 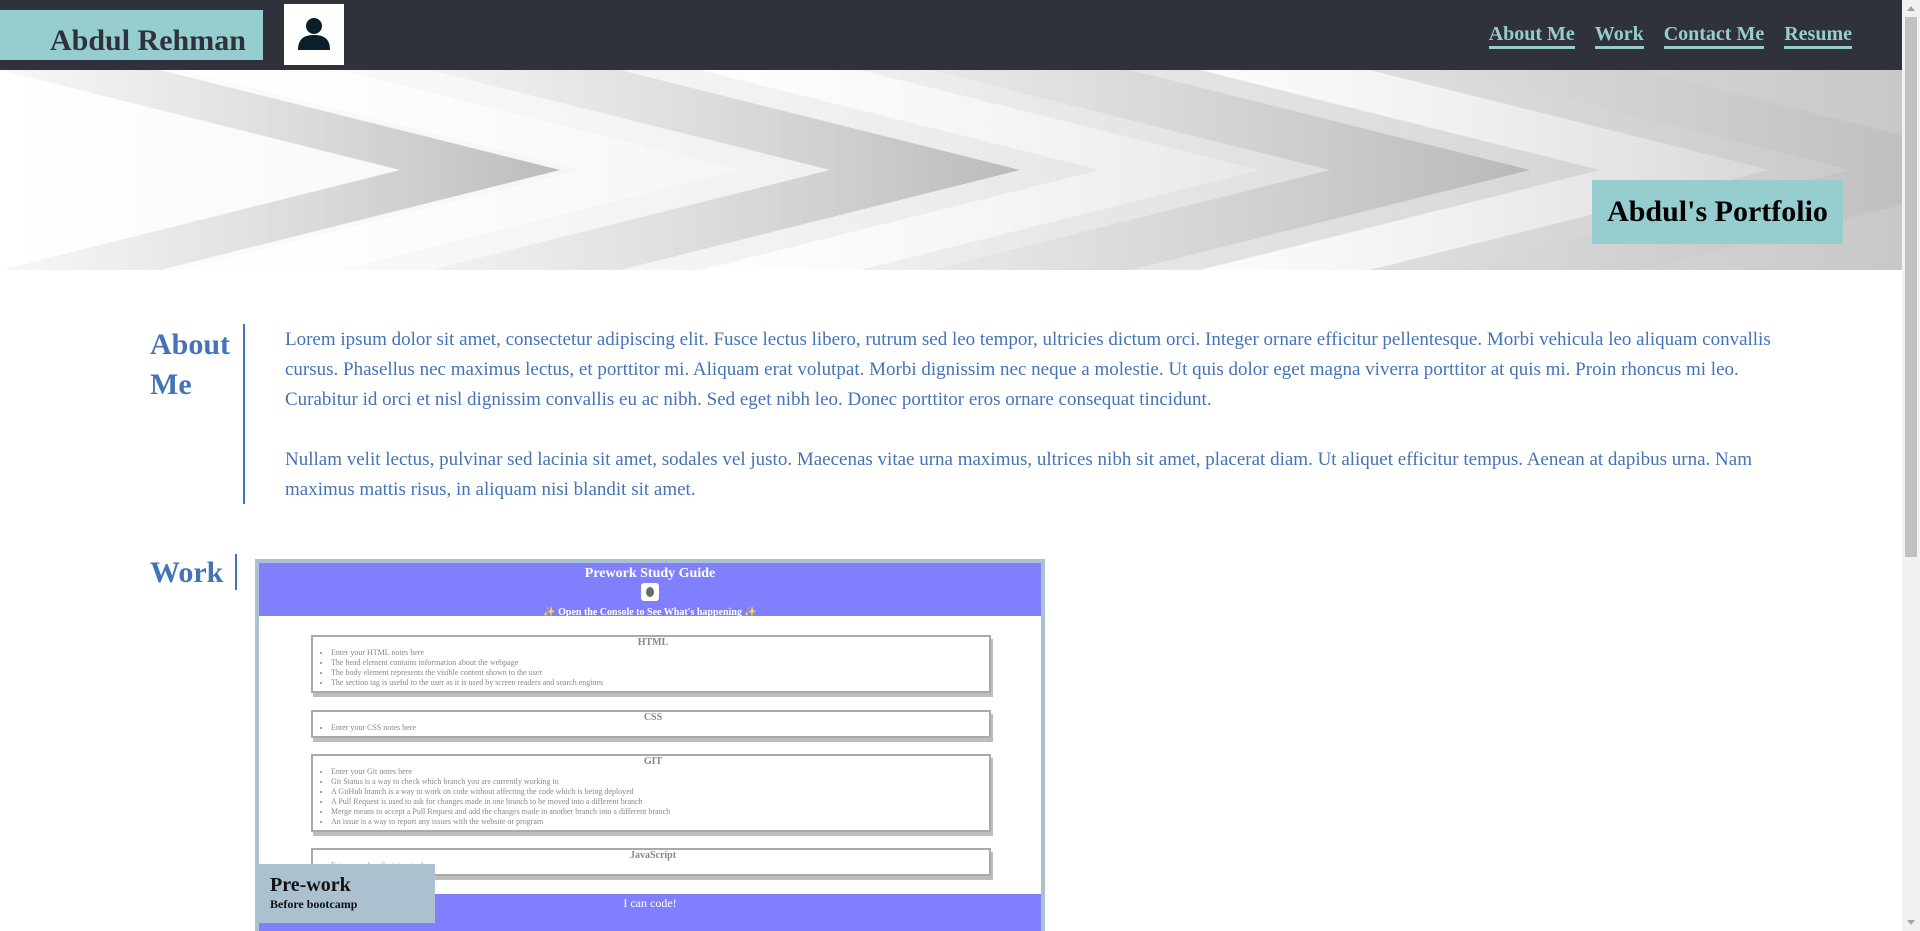 I want to click on scrollbar-thumb, so click(x=1911, y=287).